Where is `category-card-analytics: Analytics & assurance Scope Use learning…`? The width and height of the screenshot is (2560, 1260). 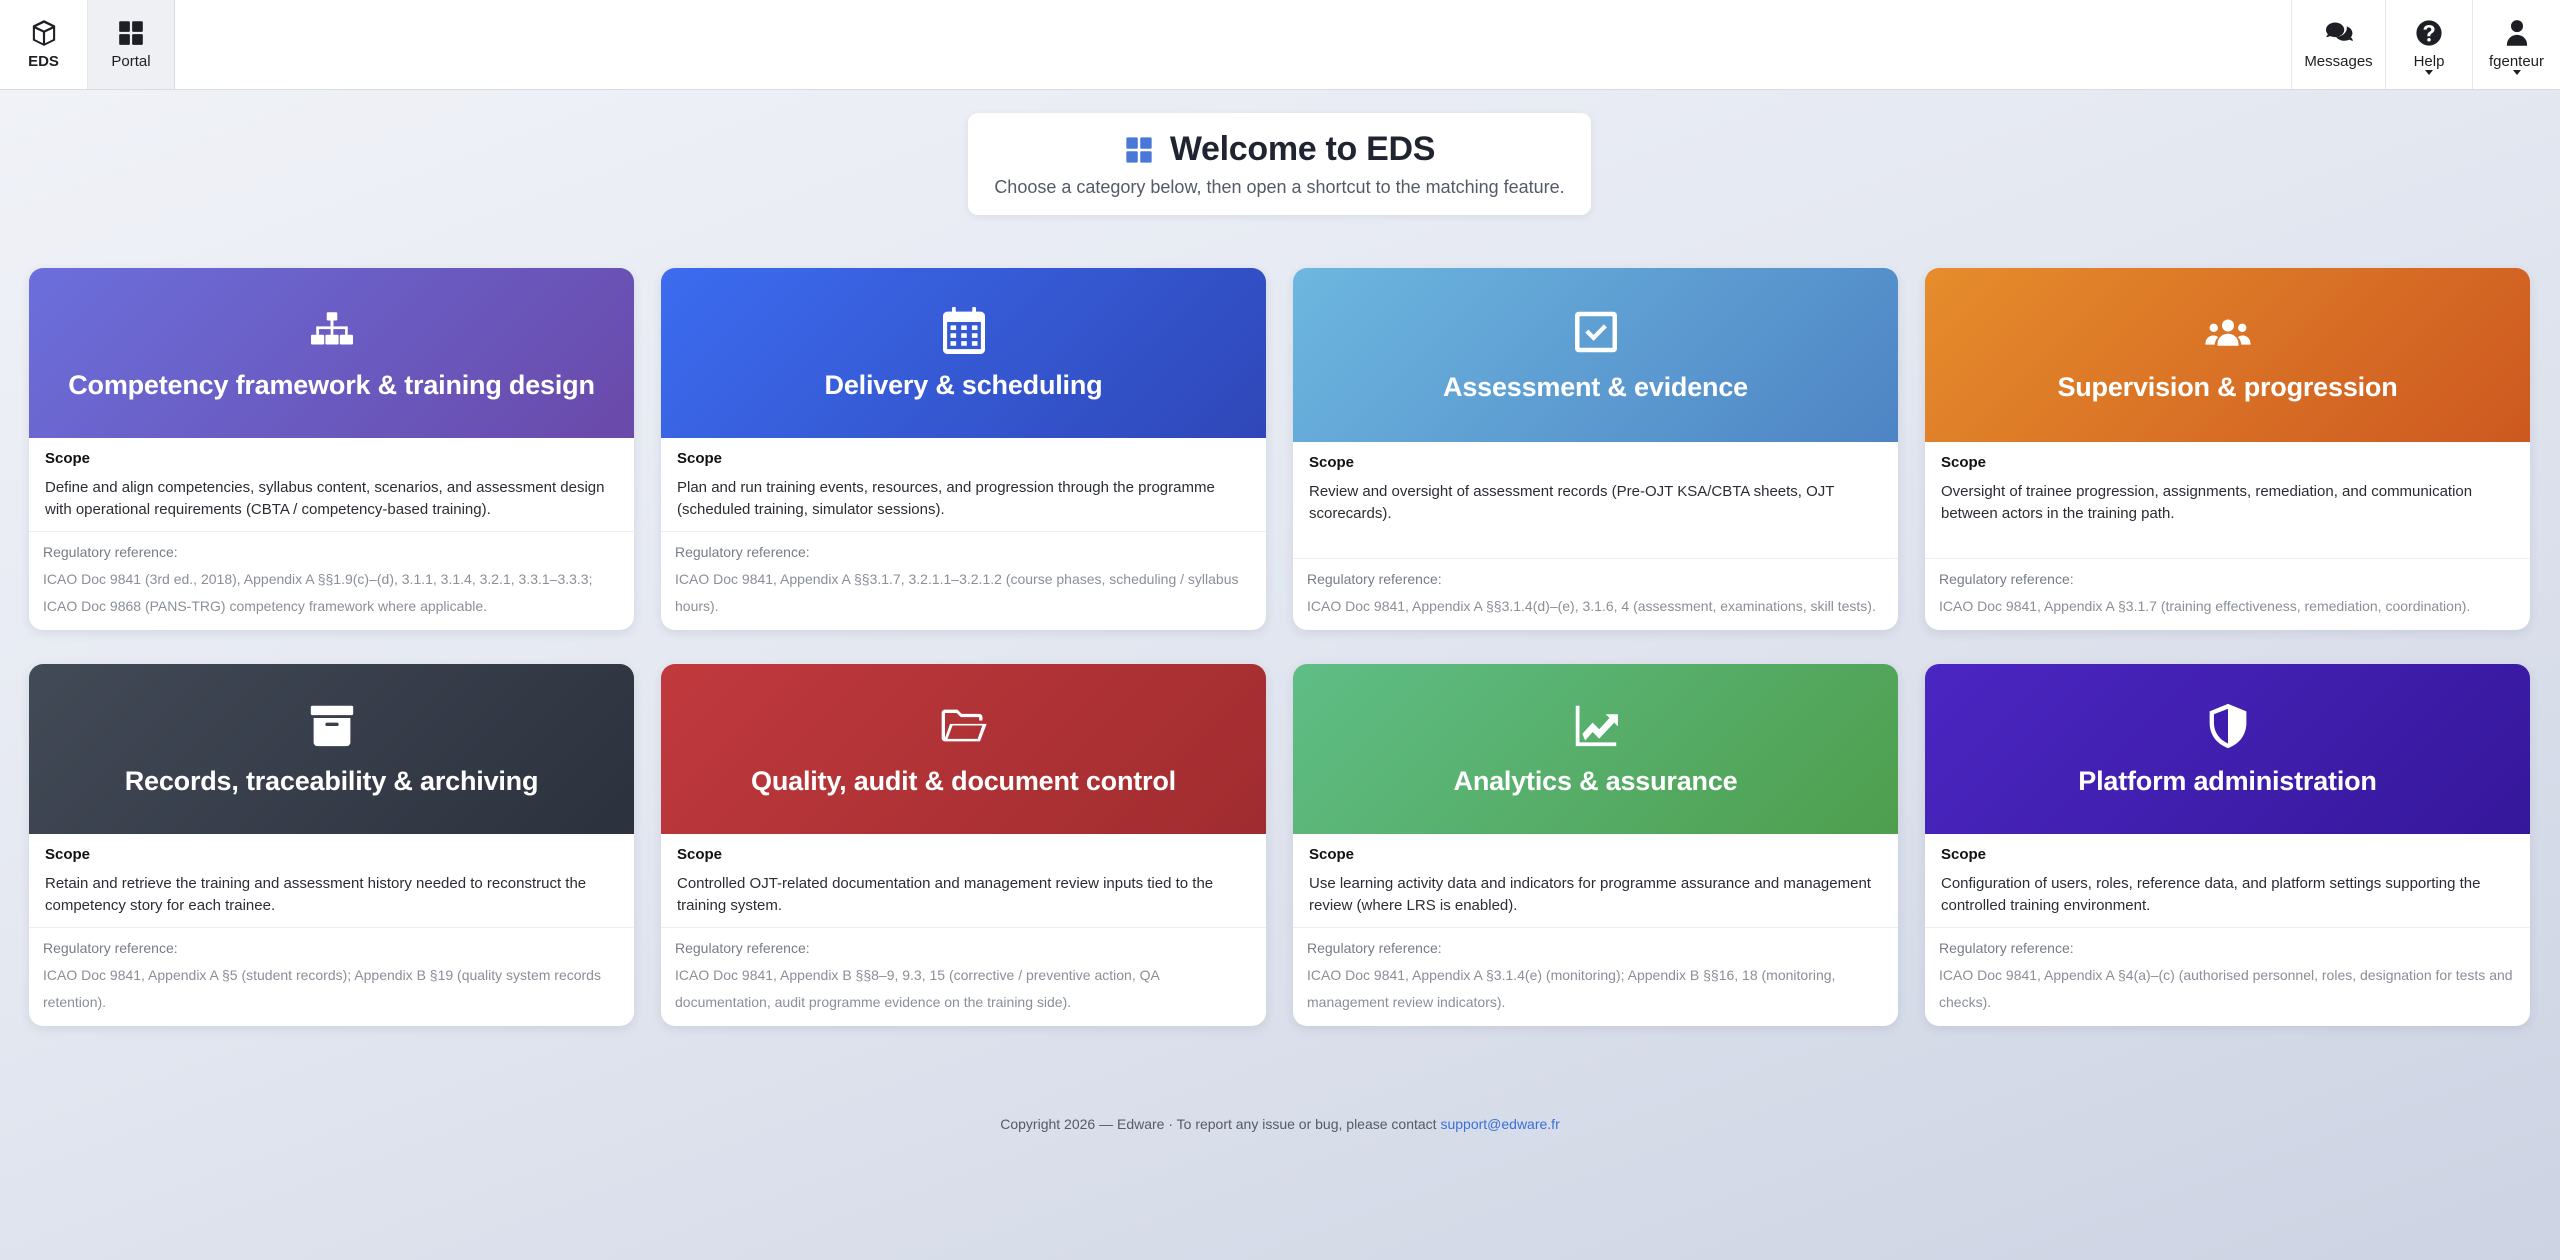
category-card-analytics: Analytics & assurance Scope Use learning… is located at coordinates (1595, 845).